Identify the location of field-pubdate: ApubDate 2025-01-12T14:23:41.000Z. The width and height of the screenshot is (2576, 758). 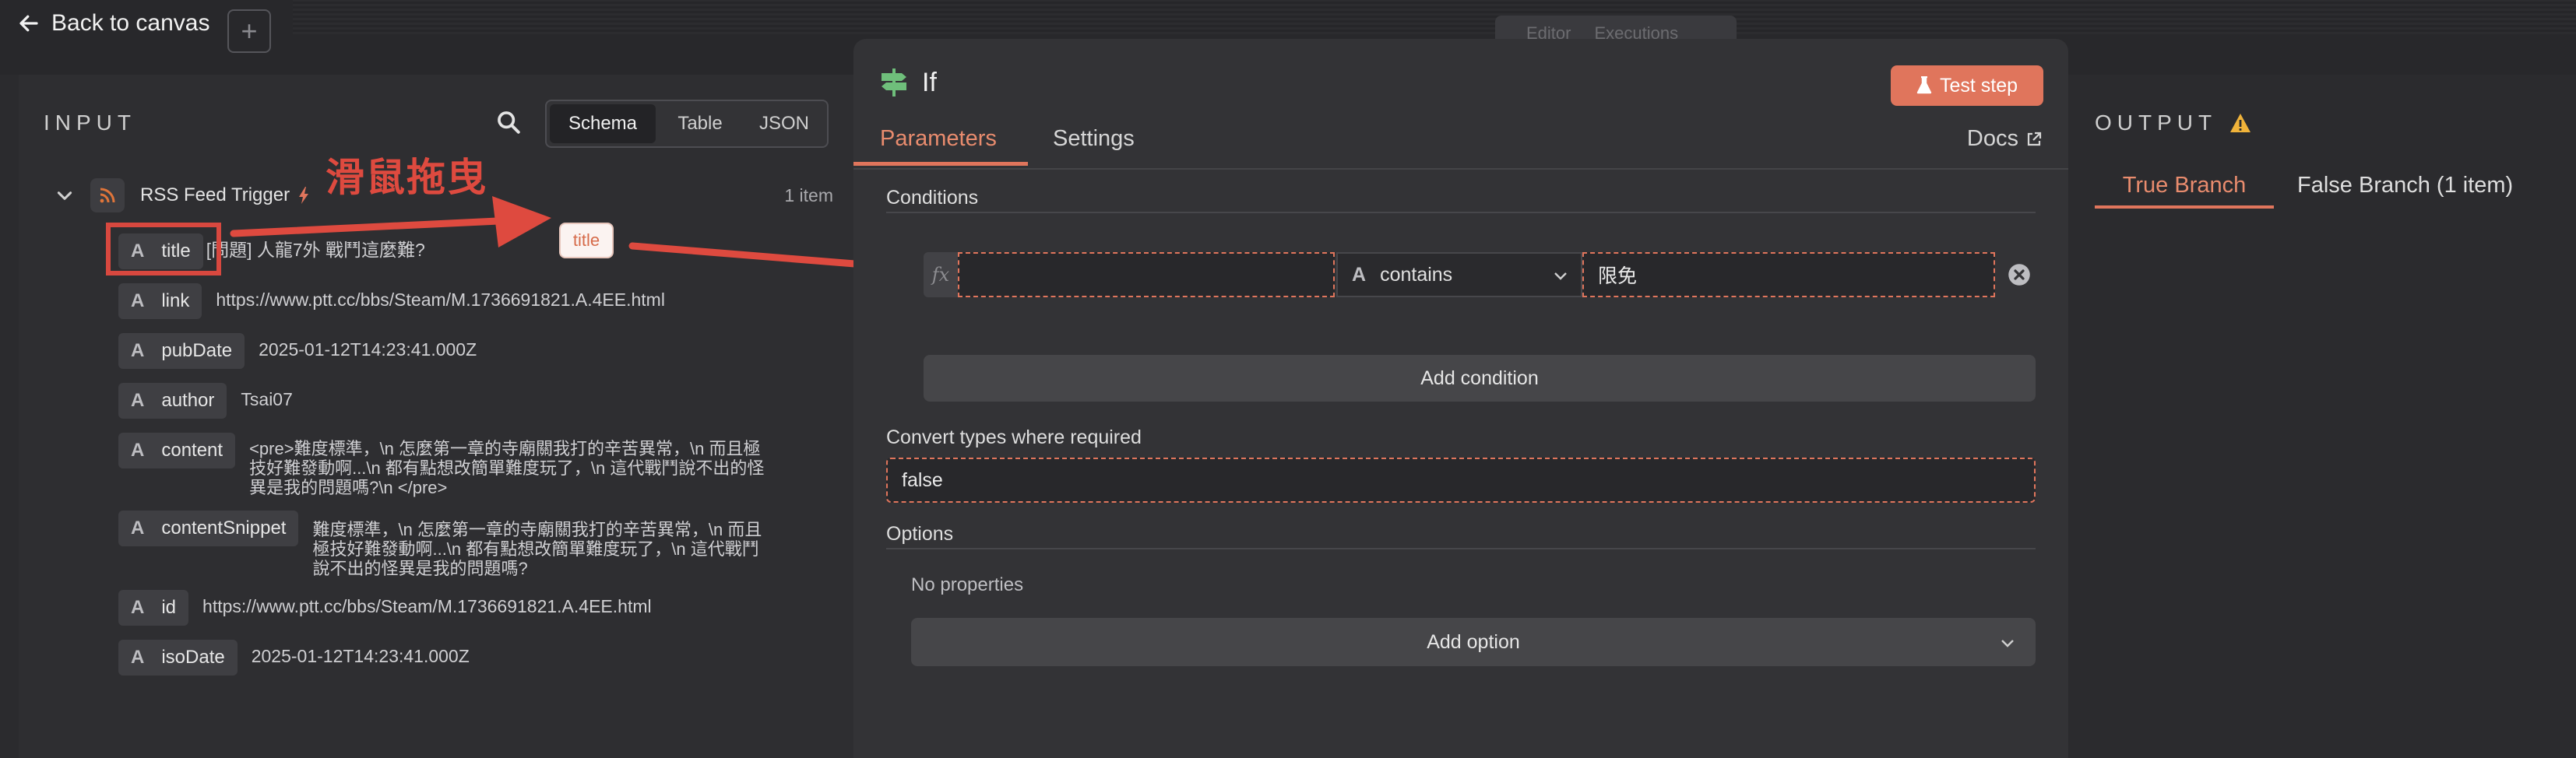
(297, 351).